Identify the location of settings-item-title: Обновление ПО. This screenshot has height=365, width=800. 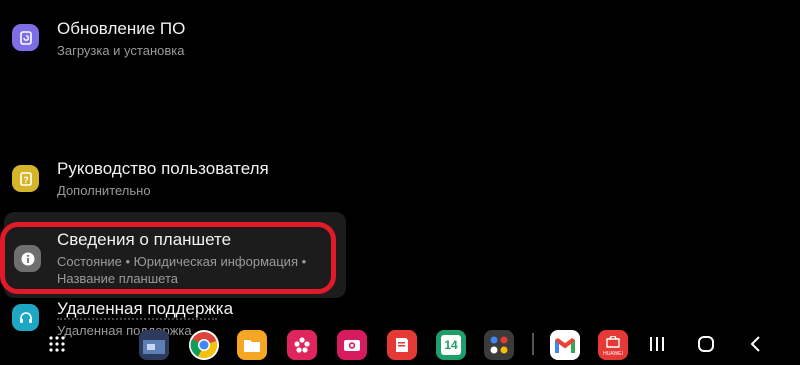
(121, 28).